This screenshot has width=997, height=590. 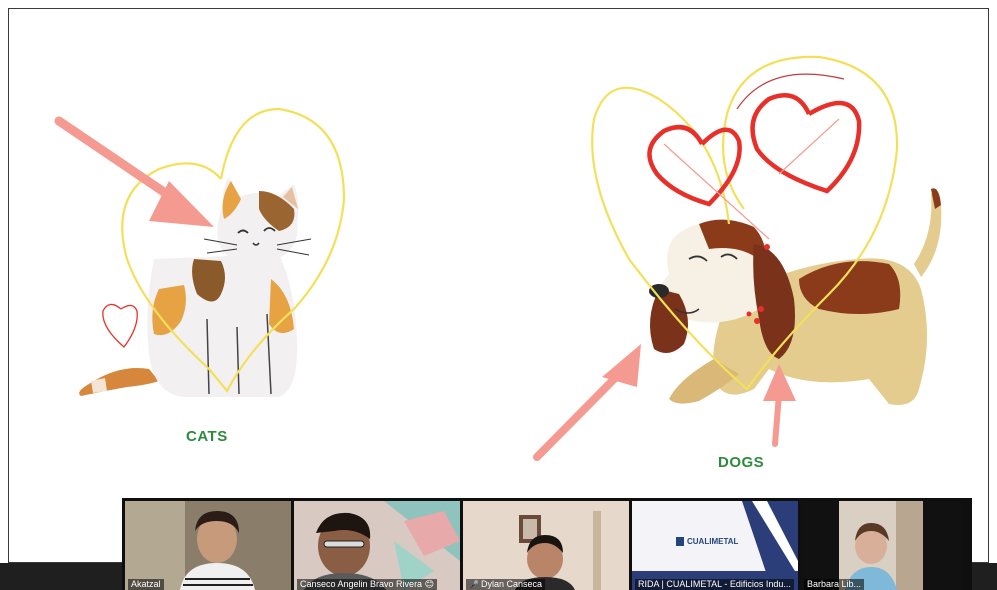 I want to click on participant-tile: Akatzal, so click(x=208, y=545).